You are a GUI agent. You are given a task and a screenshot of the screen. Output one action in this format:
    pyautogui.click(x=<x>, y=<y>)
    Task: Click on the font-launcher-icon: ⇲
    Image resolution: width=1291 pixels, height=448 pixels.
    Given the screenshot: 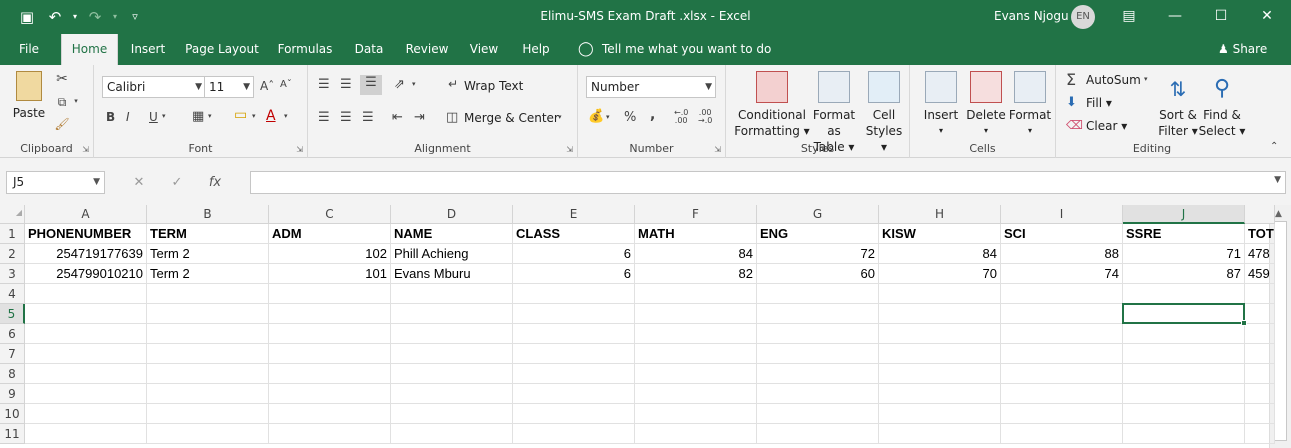 What is the action you would take?
    pyautogui.click(x=299, y=149)
    